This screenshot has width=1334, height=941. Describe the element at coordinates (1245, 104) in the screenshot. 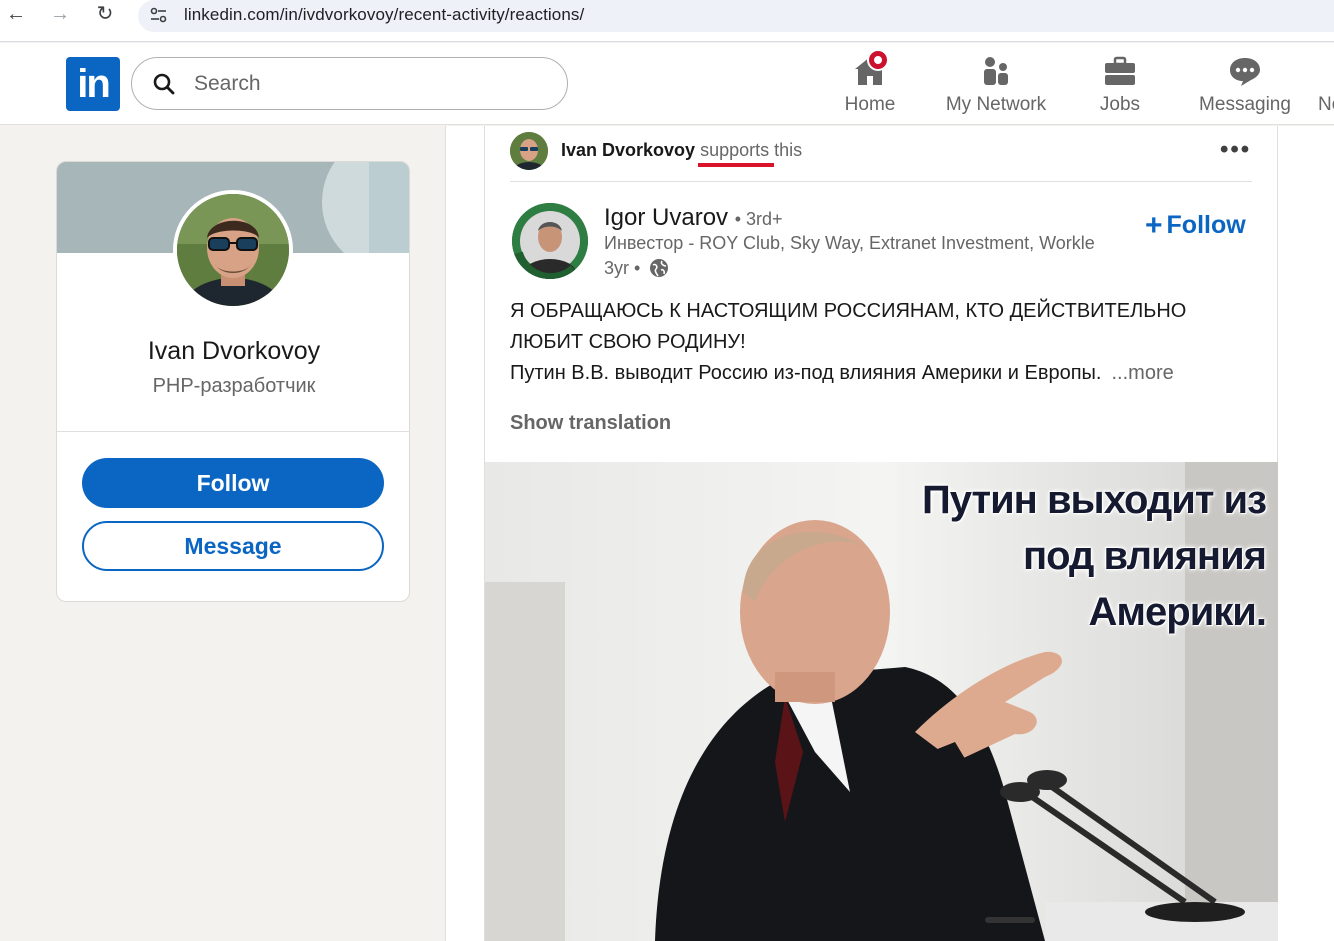

I see `nav-messaging-label: Messaging` at that location.